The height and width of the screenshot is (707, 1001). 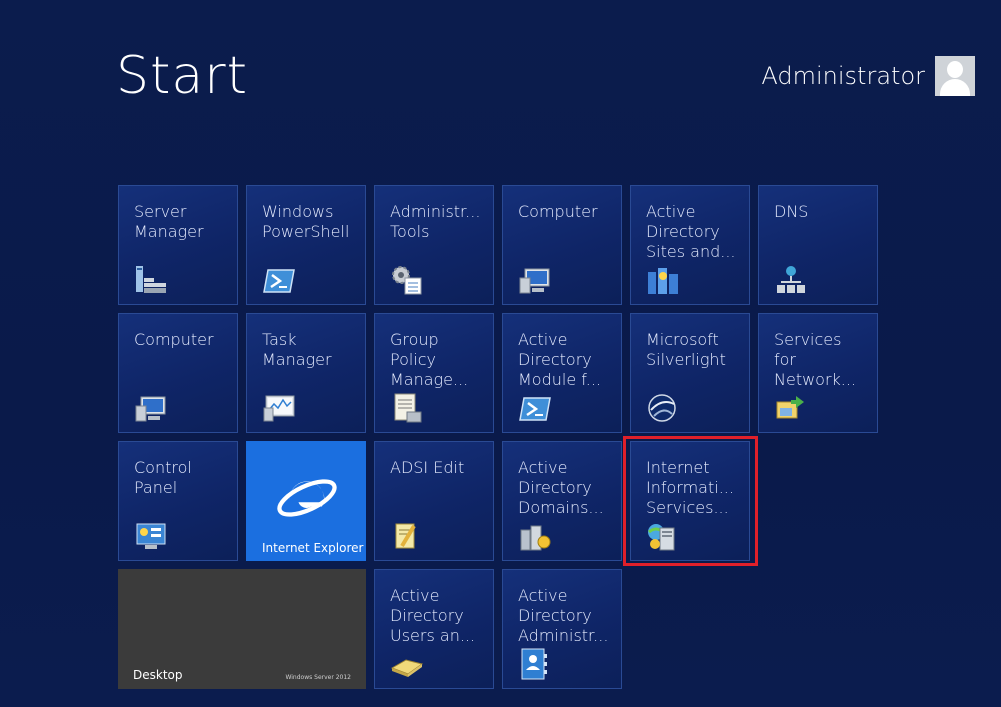 I want to click on tile-label: ADSI Edit, so click(x=427, y=467).